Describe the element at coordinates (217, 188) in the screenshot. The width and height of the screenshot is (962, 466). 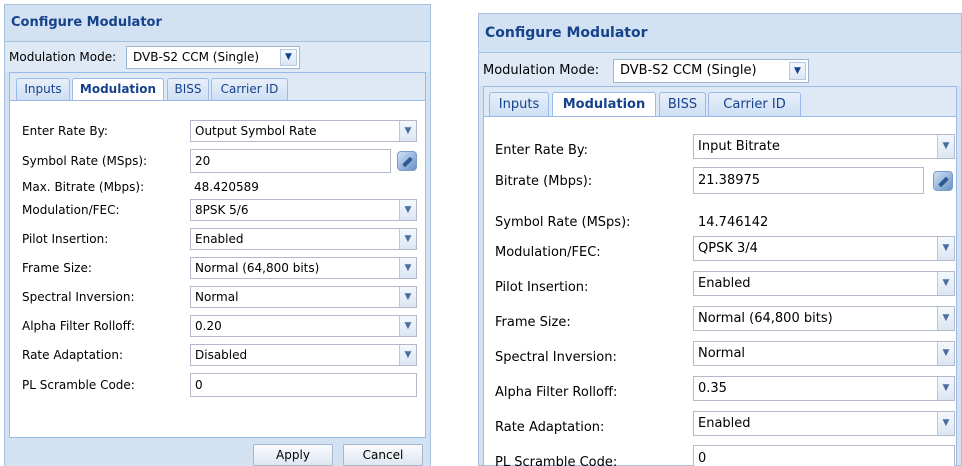
I see `field-row: Max. Bitrate (Mbps): 48.420589` at that location.